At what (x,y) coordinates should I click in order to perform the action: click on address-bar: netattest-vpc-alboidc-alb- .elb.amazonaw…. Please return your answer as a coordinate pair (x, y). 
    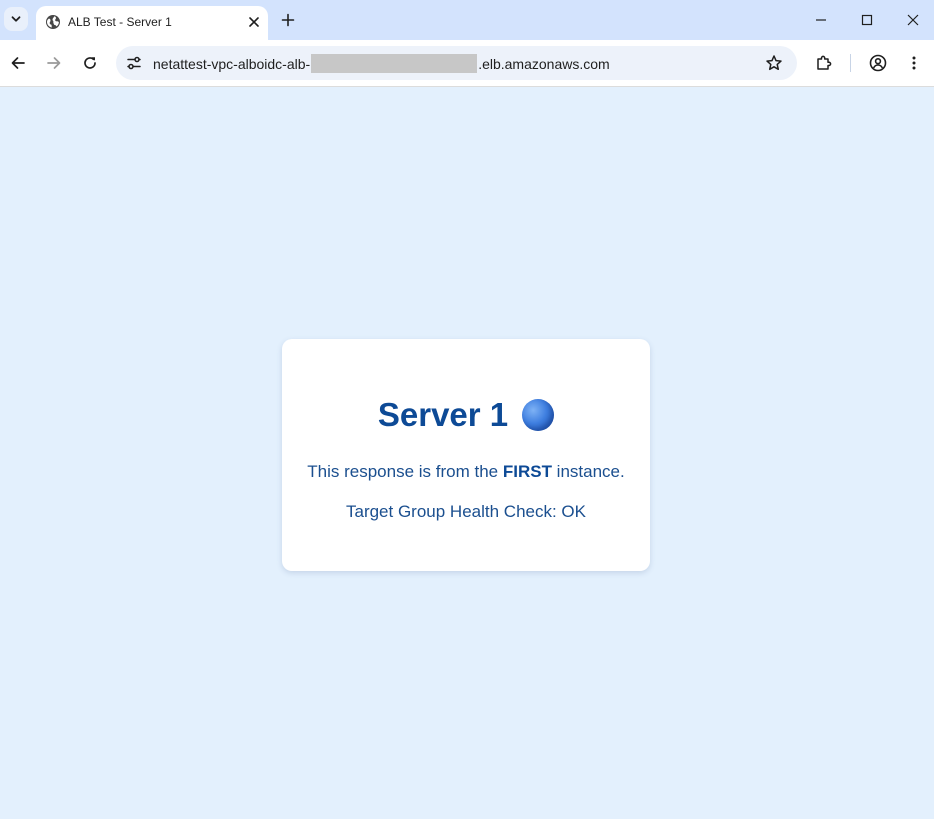
    Looking at the image, I should click on (456, 63).